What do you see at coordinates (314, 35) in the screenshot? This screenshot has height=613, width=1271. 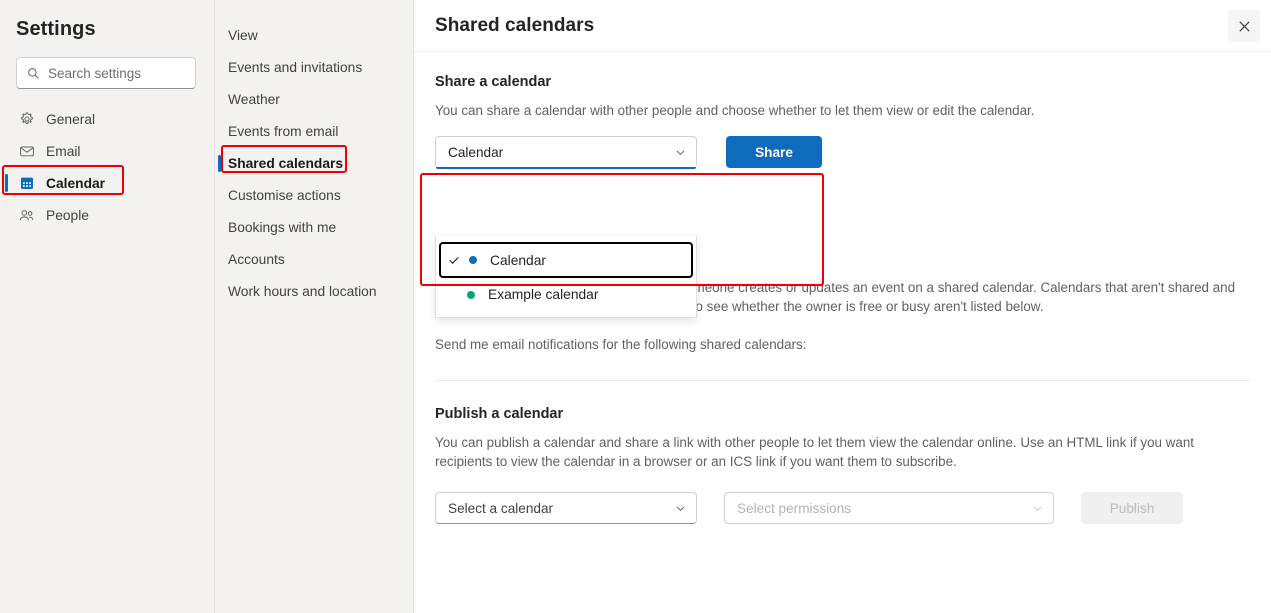 I see `subnav-item-view: View` at bounding box center [314, 35].